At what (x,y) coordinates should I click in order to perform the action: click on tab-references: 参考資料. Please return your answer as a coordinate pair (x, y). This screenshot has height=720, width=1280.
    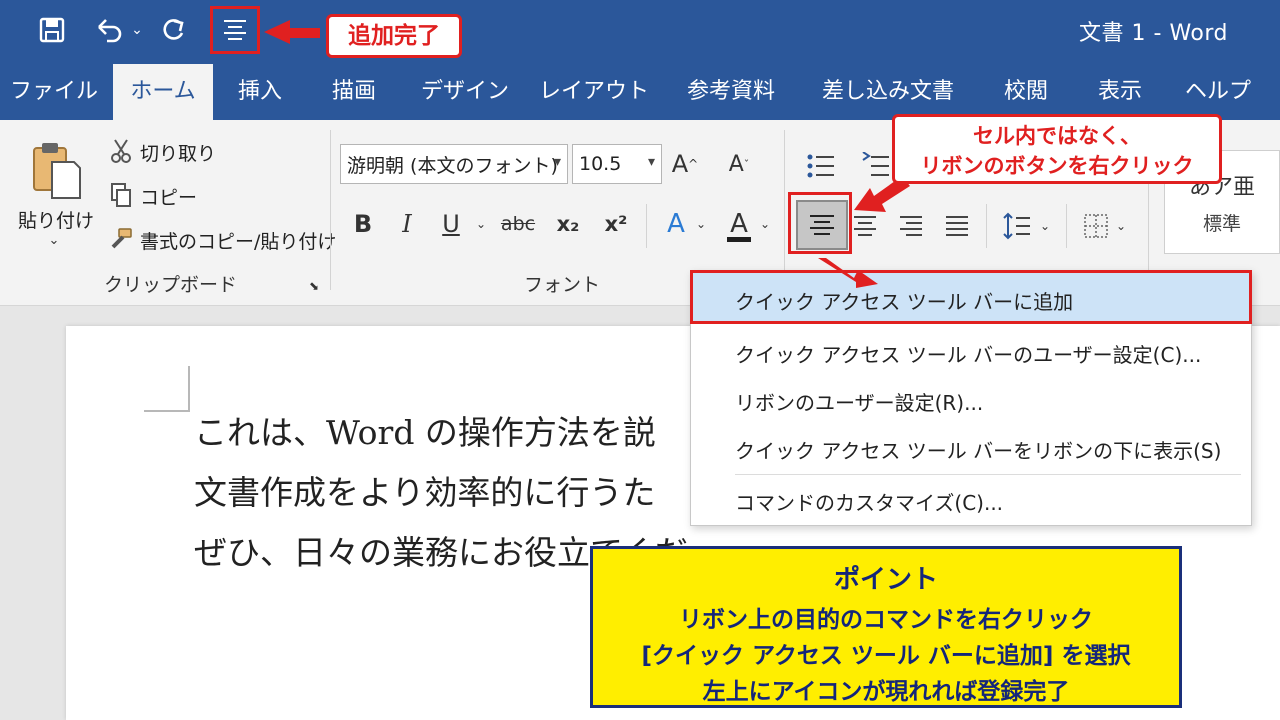
    Looking at the image, I should click on (731, 92).